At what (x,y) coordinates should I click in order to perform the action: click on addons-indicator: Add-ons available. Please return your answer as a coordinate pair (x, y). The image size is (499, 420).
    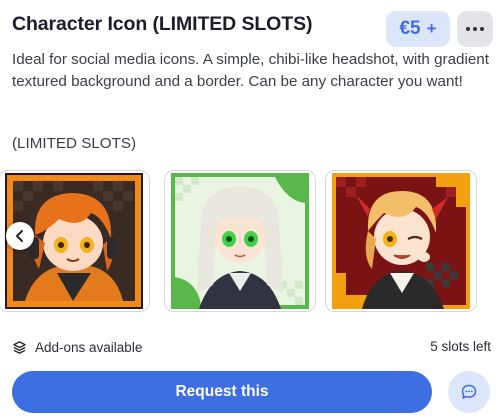
    Looking at the image, I should click on (77, 347).